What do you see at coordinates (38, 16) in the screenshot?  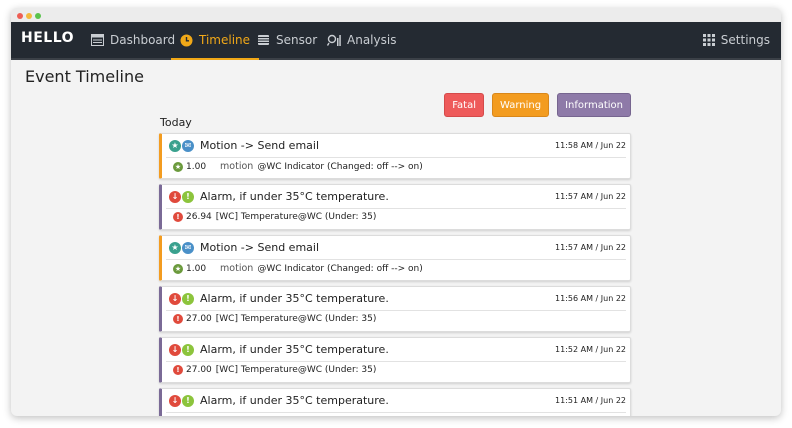 I see `maximize-window-button` at bounding box center [38, 16].